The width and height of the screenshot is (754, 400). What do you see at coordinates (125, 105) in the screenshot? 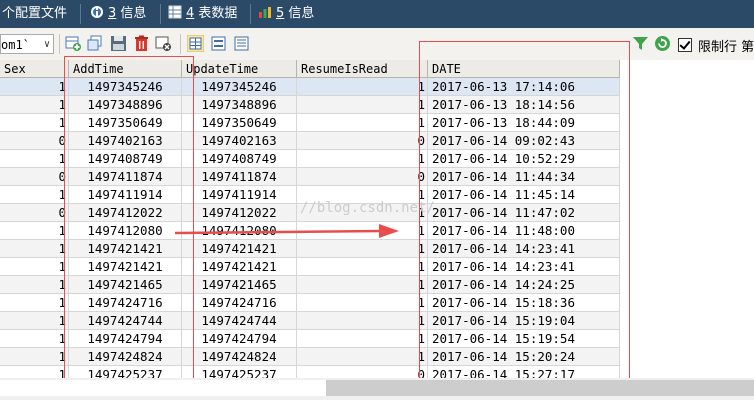
I see `cell-addtime: 1497348896` at bounding box center [125, 105].